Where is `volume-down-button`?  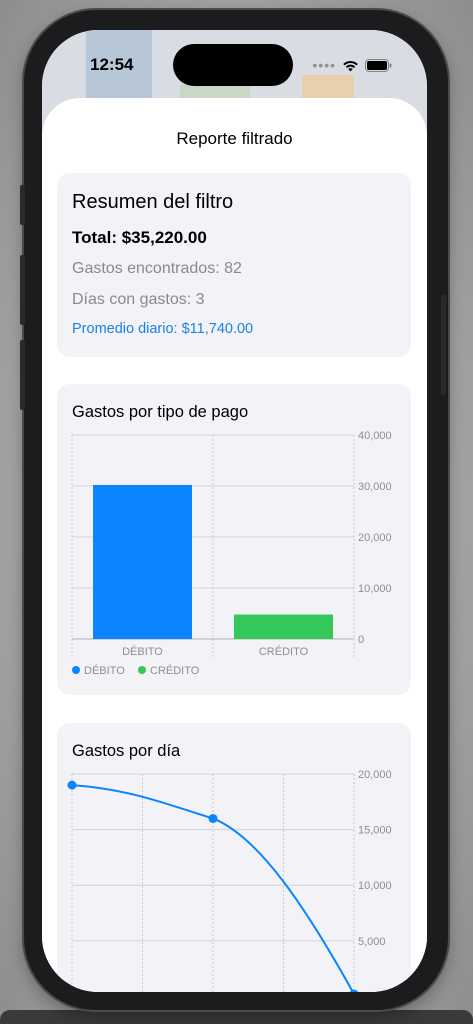 volume-down-button is located at coordinates (22, 375).